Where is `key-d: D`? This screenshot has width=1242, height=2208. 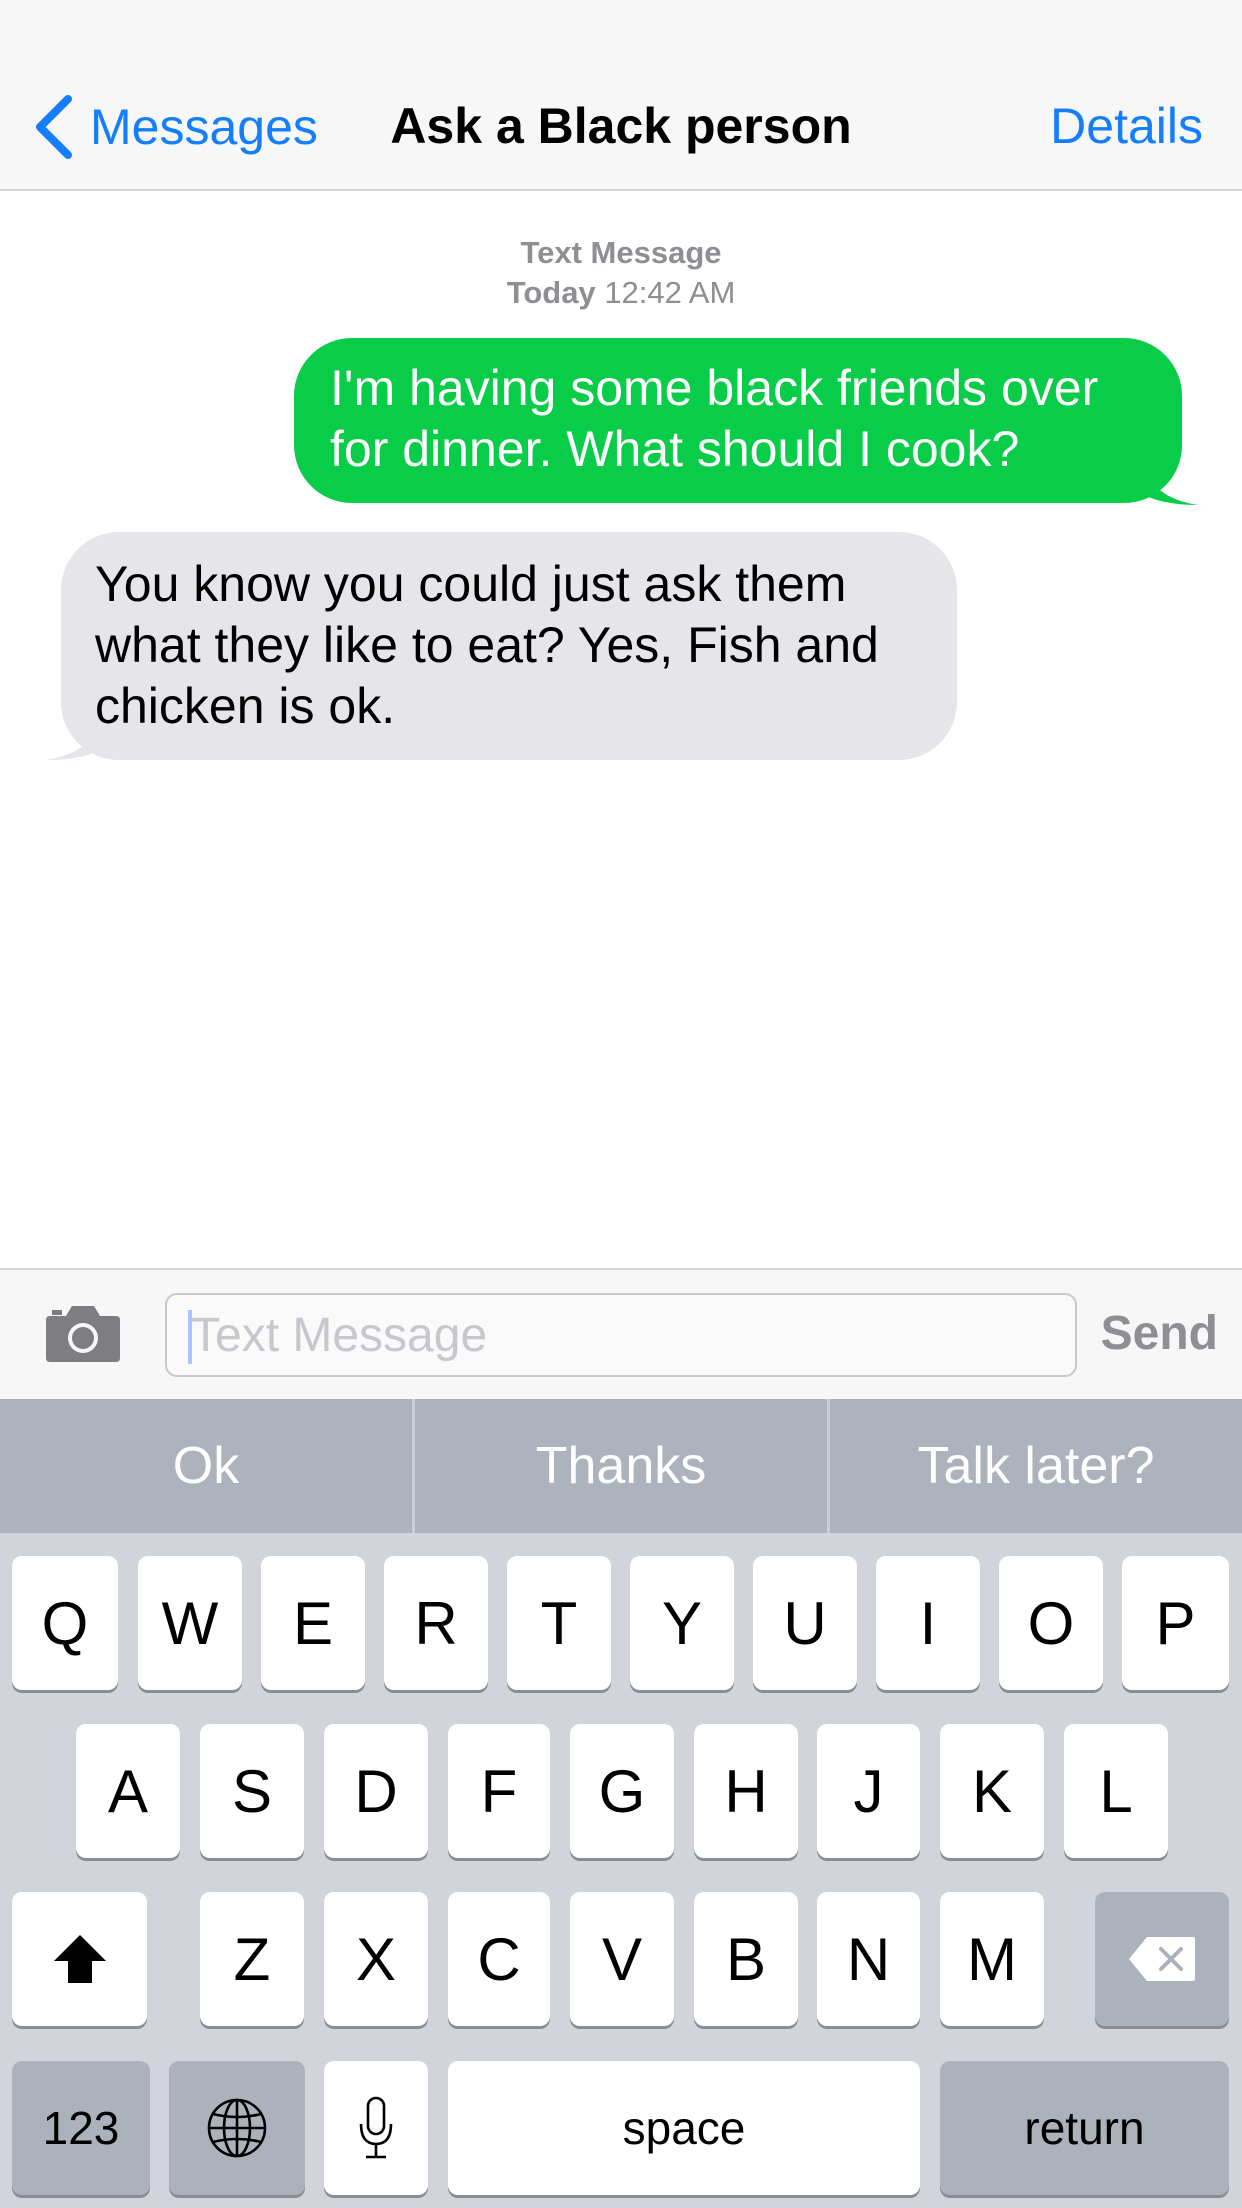
key-d: D is located at coordinates (376, 1791).